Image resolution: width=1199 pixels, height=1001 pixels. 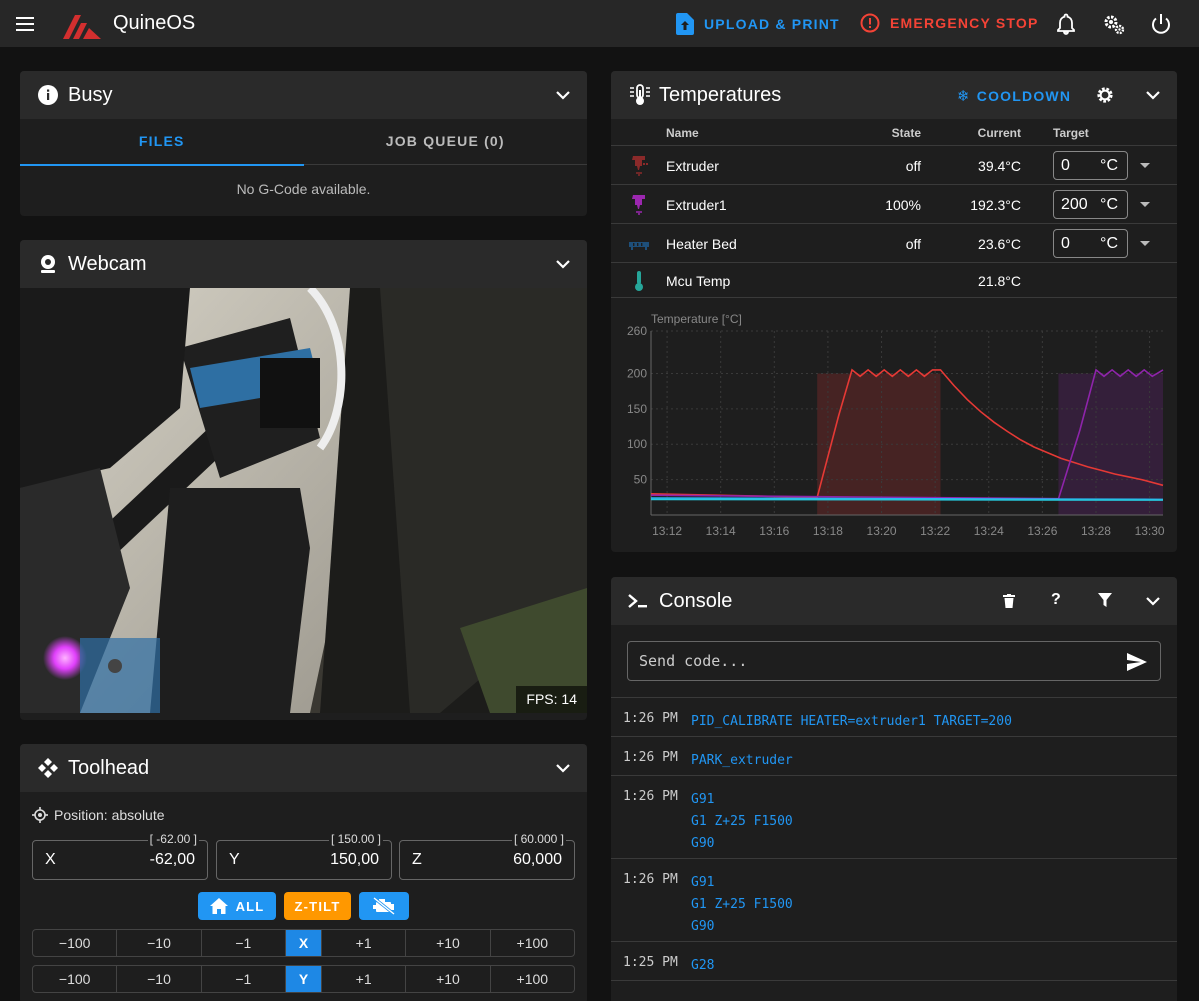 I want to click on chart-y-axis-label: Temperature [°C], so click(x=696, y=319).